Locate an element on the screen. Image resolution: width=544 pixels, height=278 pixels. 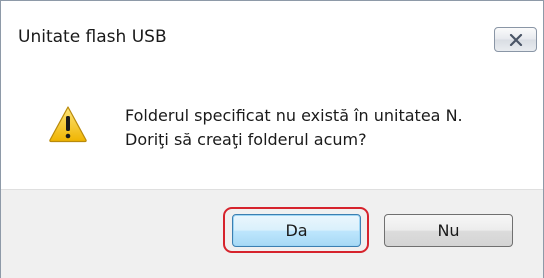
close-icon is located at coordinates (516, 40).